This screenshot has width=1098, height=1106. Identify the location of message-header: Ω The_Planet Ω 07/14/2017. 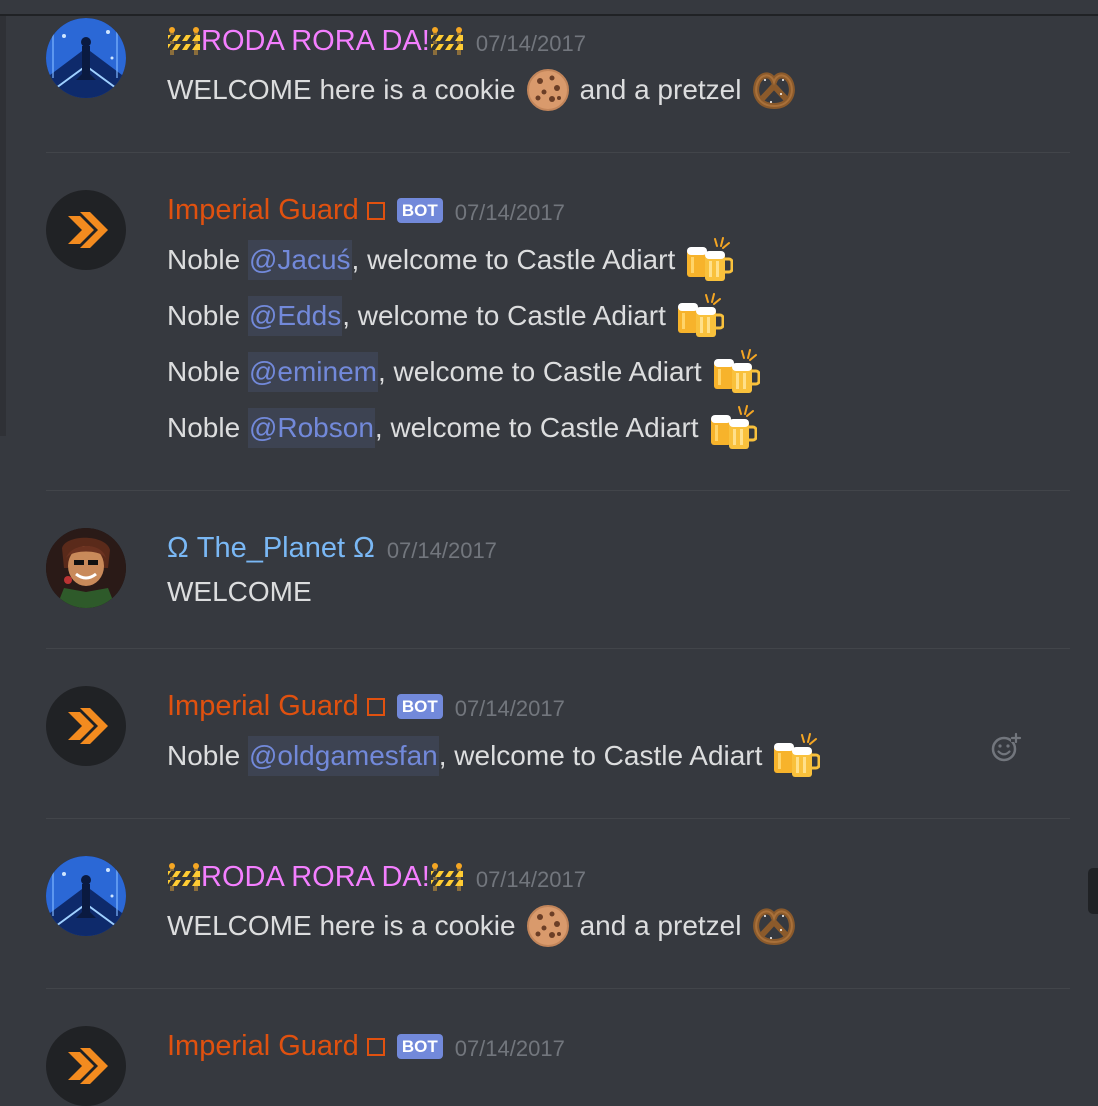
(332, 548).